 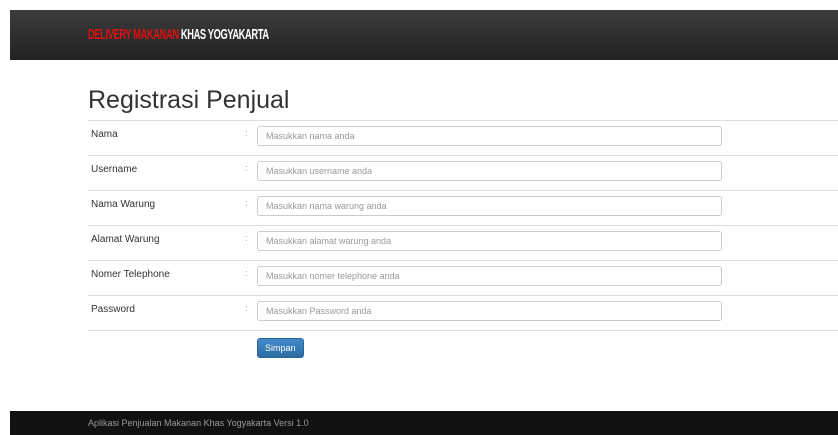 What do you see at coordinates (489, 136) in the screenshot?
I see `nama-input` at bounding box center [489, 136].